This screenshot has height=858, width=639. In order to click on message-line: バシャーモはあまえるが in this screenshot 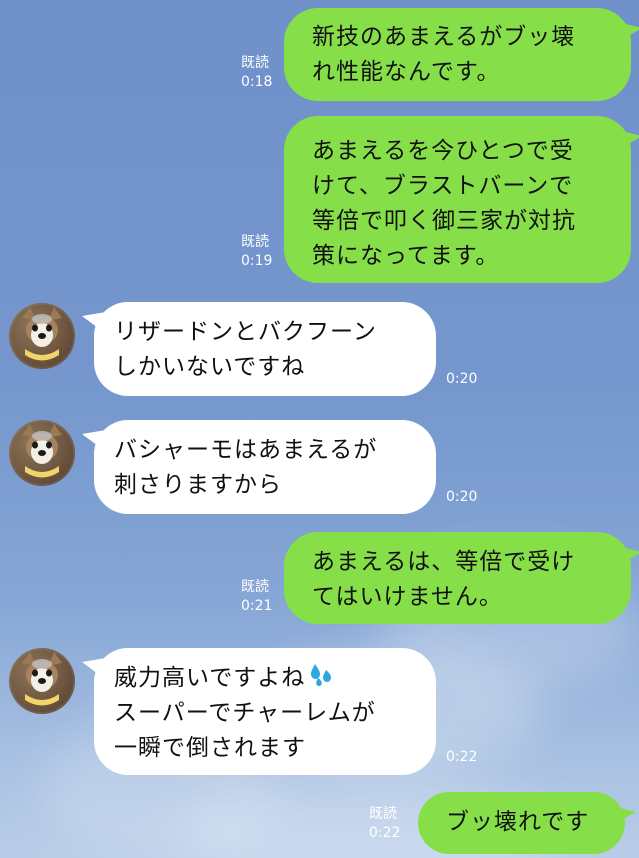, I will do `click(246, 450)`.